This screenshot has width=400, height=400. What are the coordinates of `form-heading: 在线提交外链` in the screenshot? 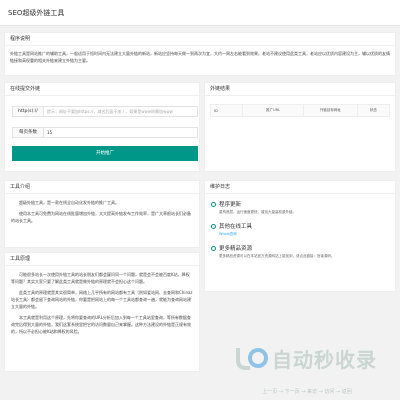 It's located at (102, 89).